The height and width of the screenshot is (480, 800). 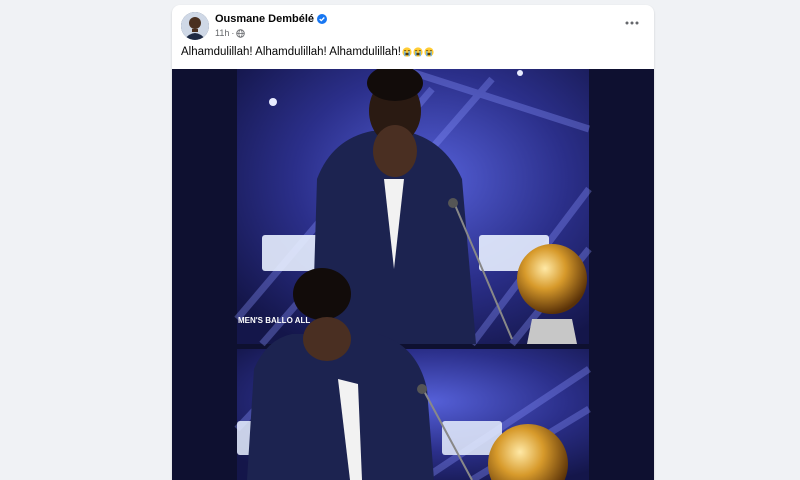 I want to click on globe-icon, so click(x=241, y=33).